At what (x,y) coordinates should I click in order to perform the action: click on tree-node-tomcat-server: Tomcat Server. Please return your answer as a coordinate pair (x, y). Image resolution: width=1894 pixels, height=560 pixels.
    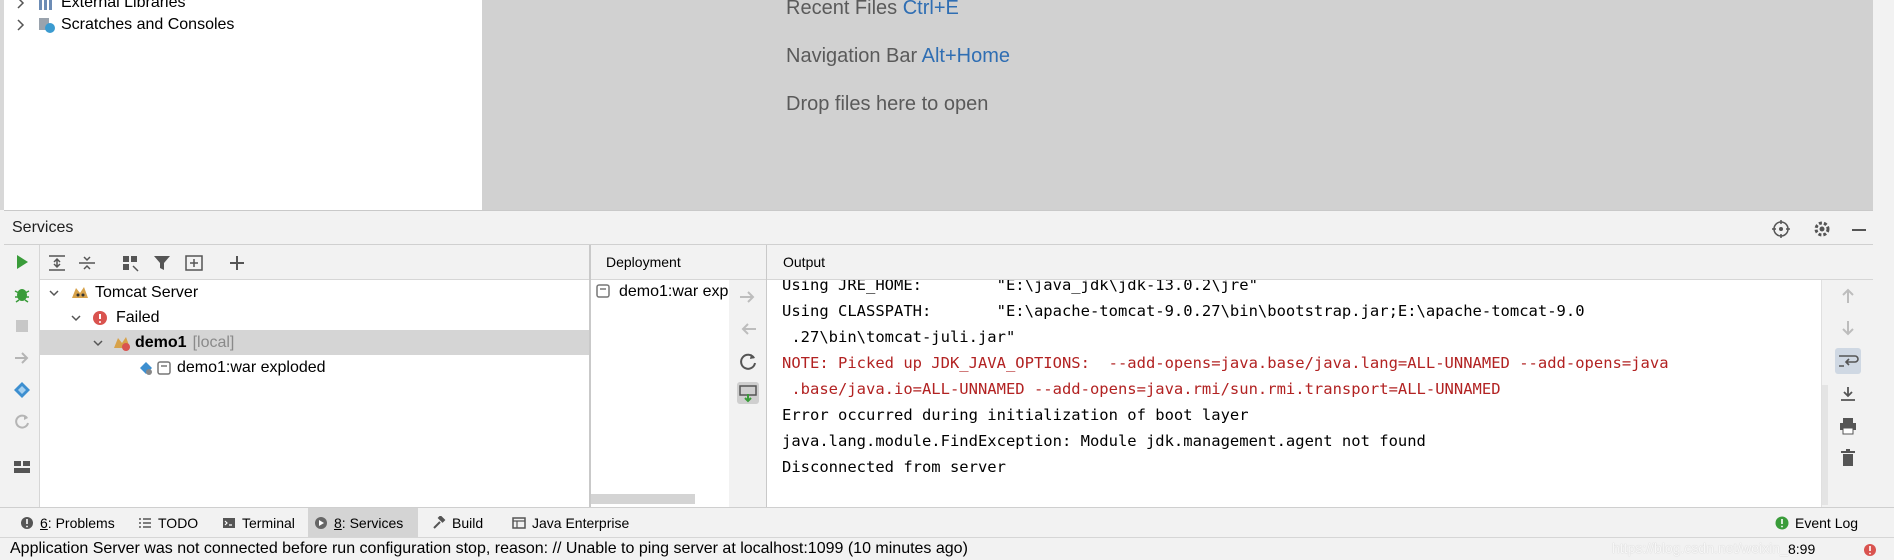
    Looking at the image, I should click on (315, 292).